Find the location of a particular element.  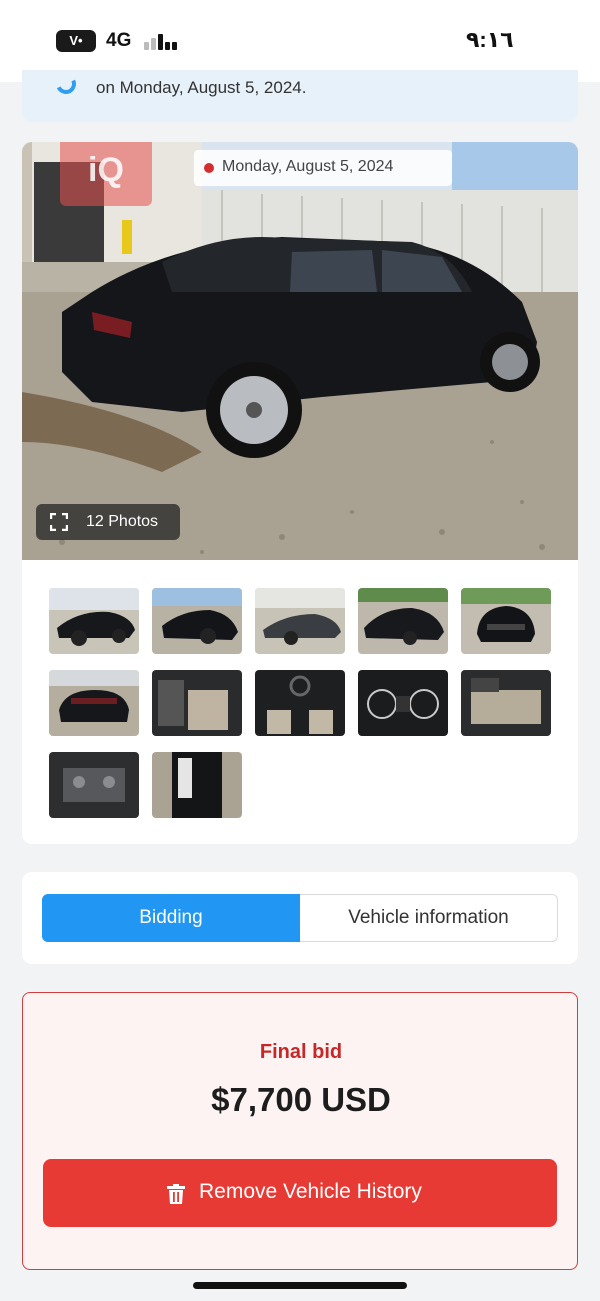

network-type: 4G is located at coordinates (119, 40).